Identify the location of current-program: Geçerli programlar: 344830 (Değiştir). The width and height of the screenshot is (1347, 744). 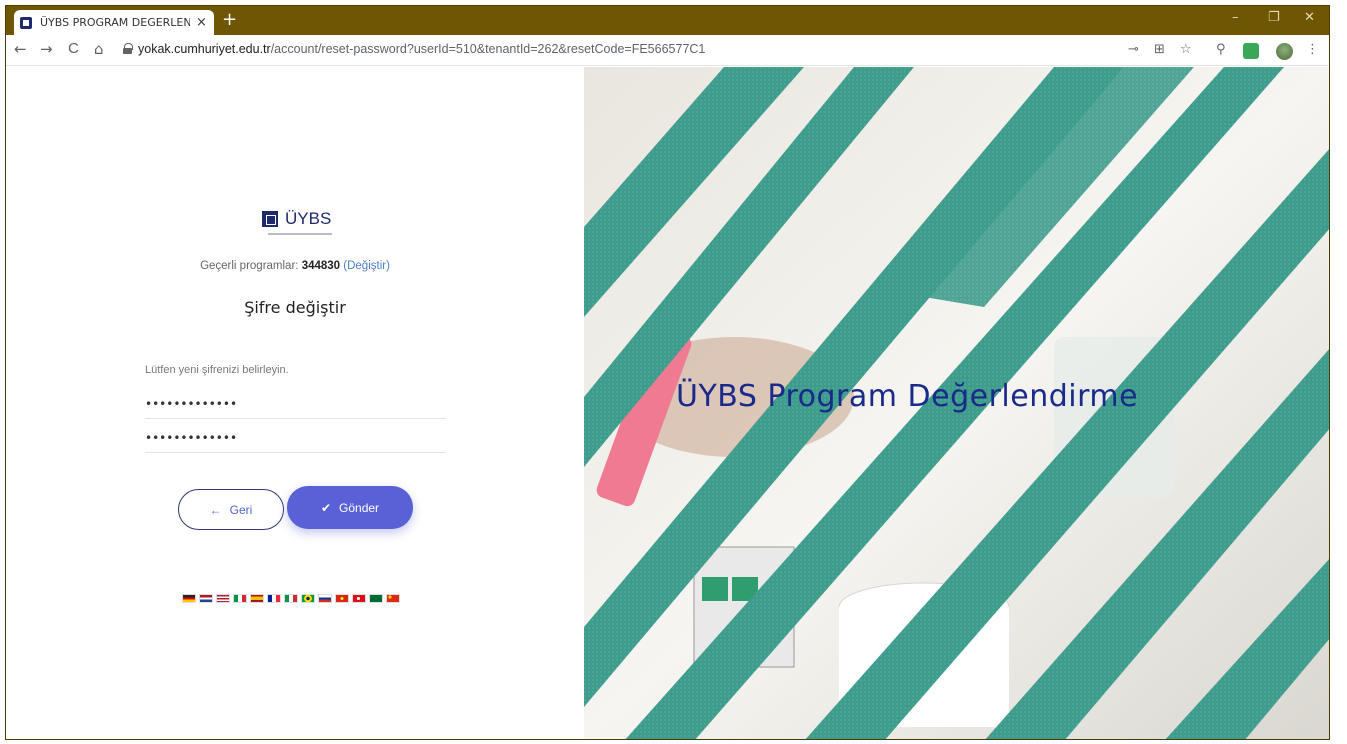
(295, 266).